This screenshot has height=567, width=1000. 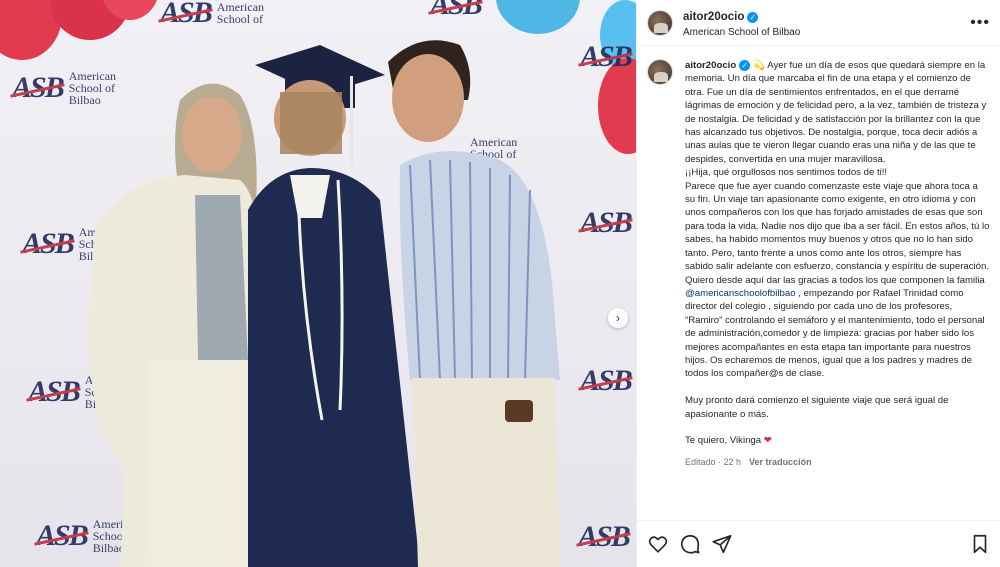 I want to click on caption-username-label: aitor20ocio, so click(x=710, y=65).